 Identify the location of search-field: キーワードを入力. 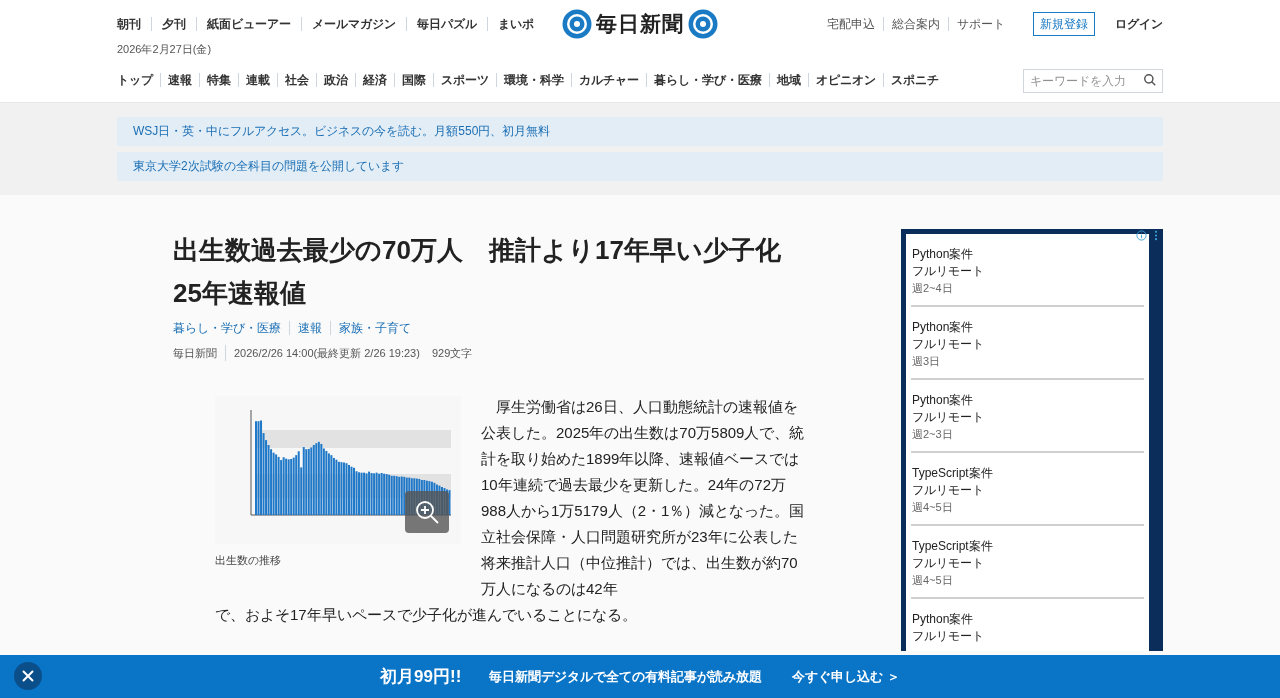
(1093, 80).